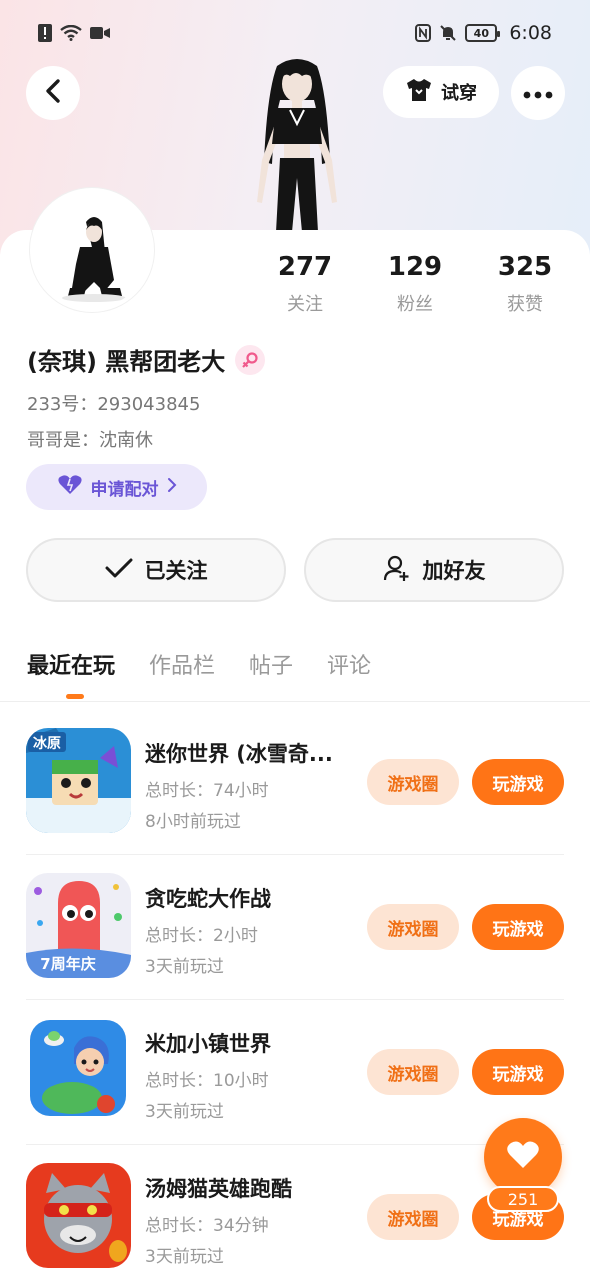 This screenshot has width=590, height=1280. I want to click on followers-label: 粉丝, so click(415, 304).